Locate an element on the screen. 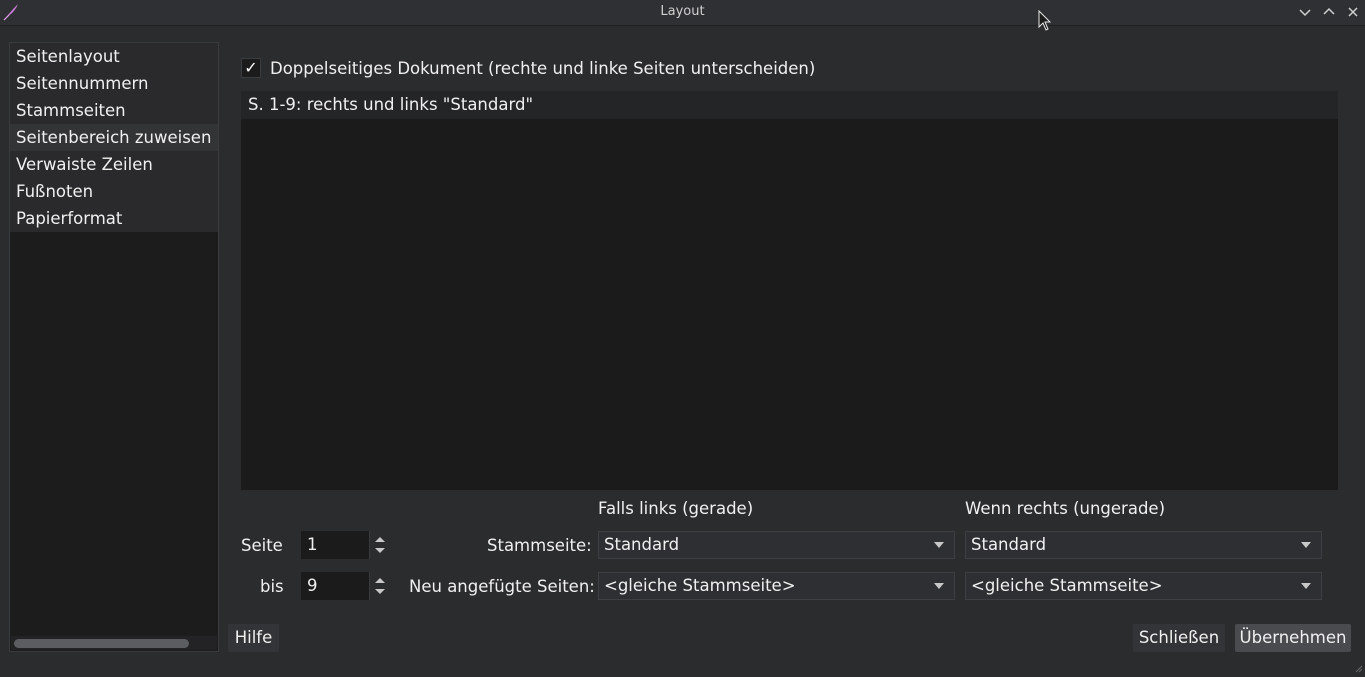  close-icon is located at coordinates (1353, 12).